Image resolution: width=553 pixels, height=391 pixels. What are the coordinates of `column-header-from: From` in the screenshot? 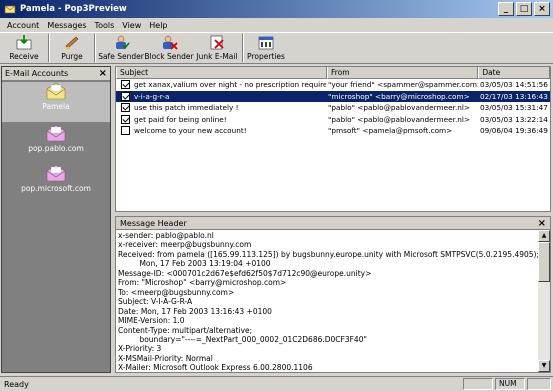 It's located at (403, 73).